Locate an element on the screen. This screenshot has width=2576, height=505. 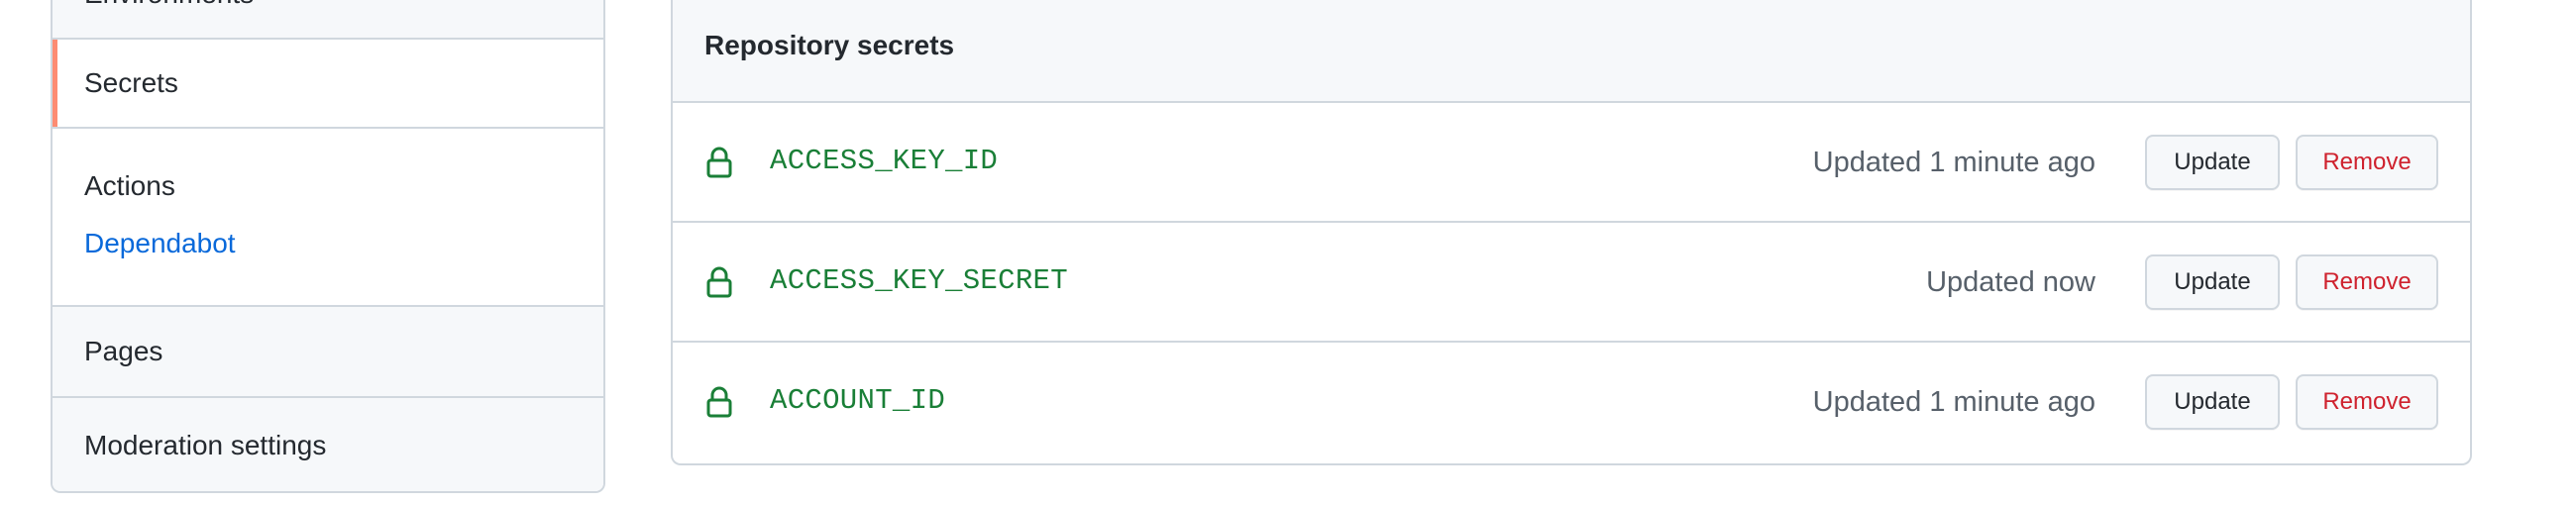
sidebar-item-pages: Pages is located at coordinates (328, 352).